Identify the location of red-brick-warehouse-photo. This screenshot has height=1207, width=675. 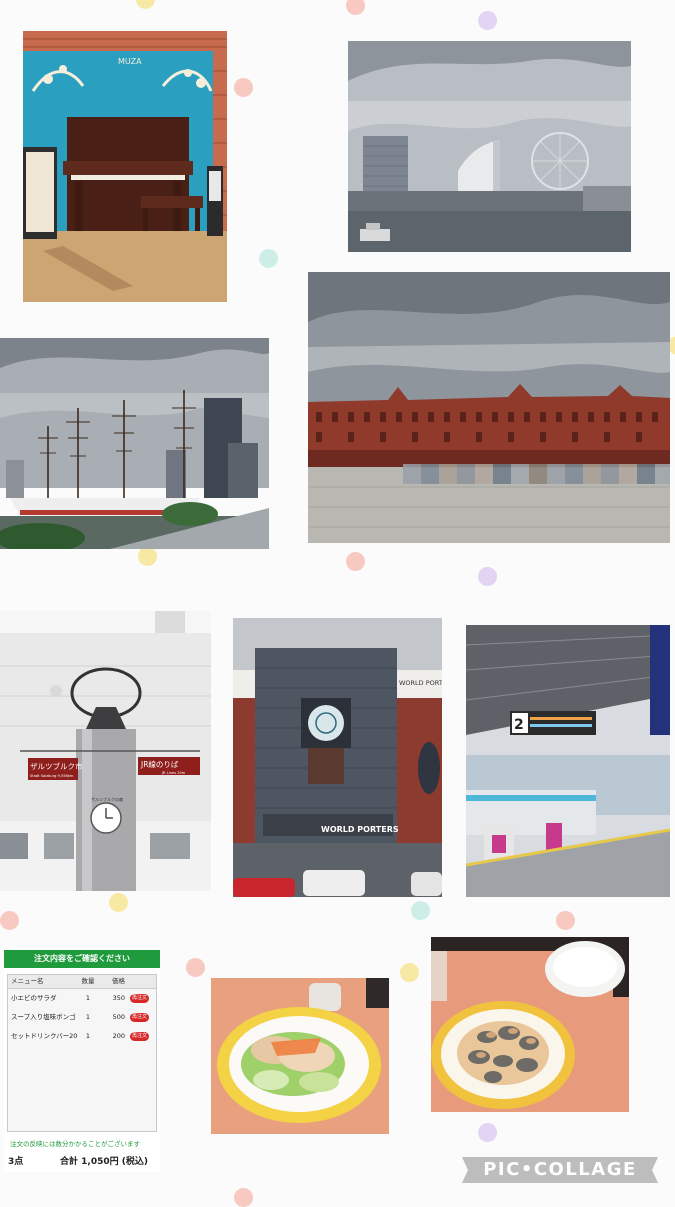
(489, 407).